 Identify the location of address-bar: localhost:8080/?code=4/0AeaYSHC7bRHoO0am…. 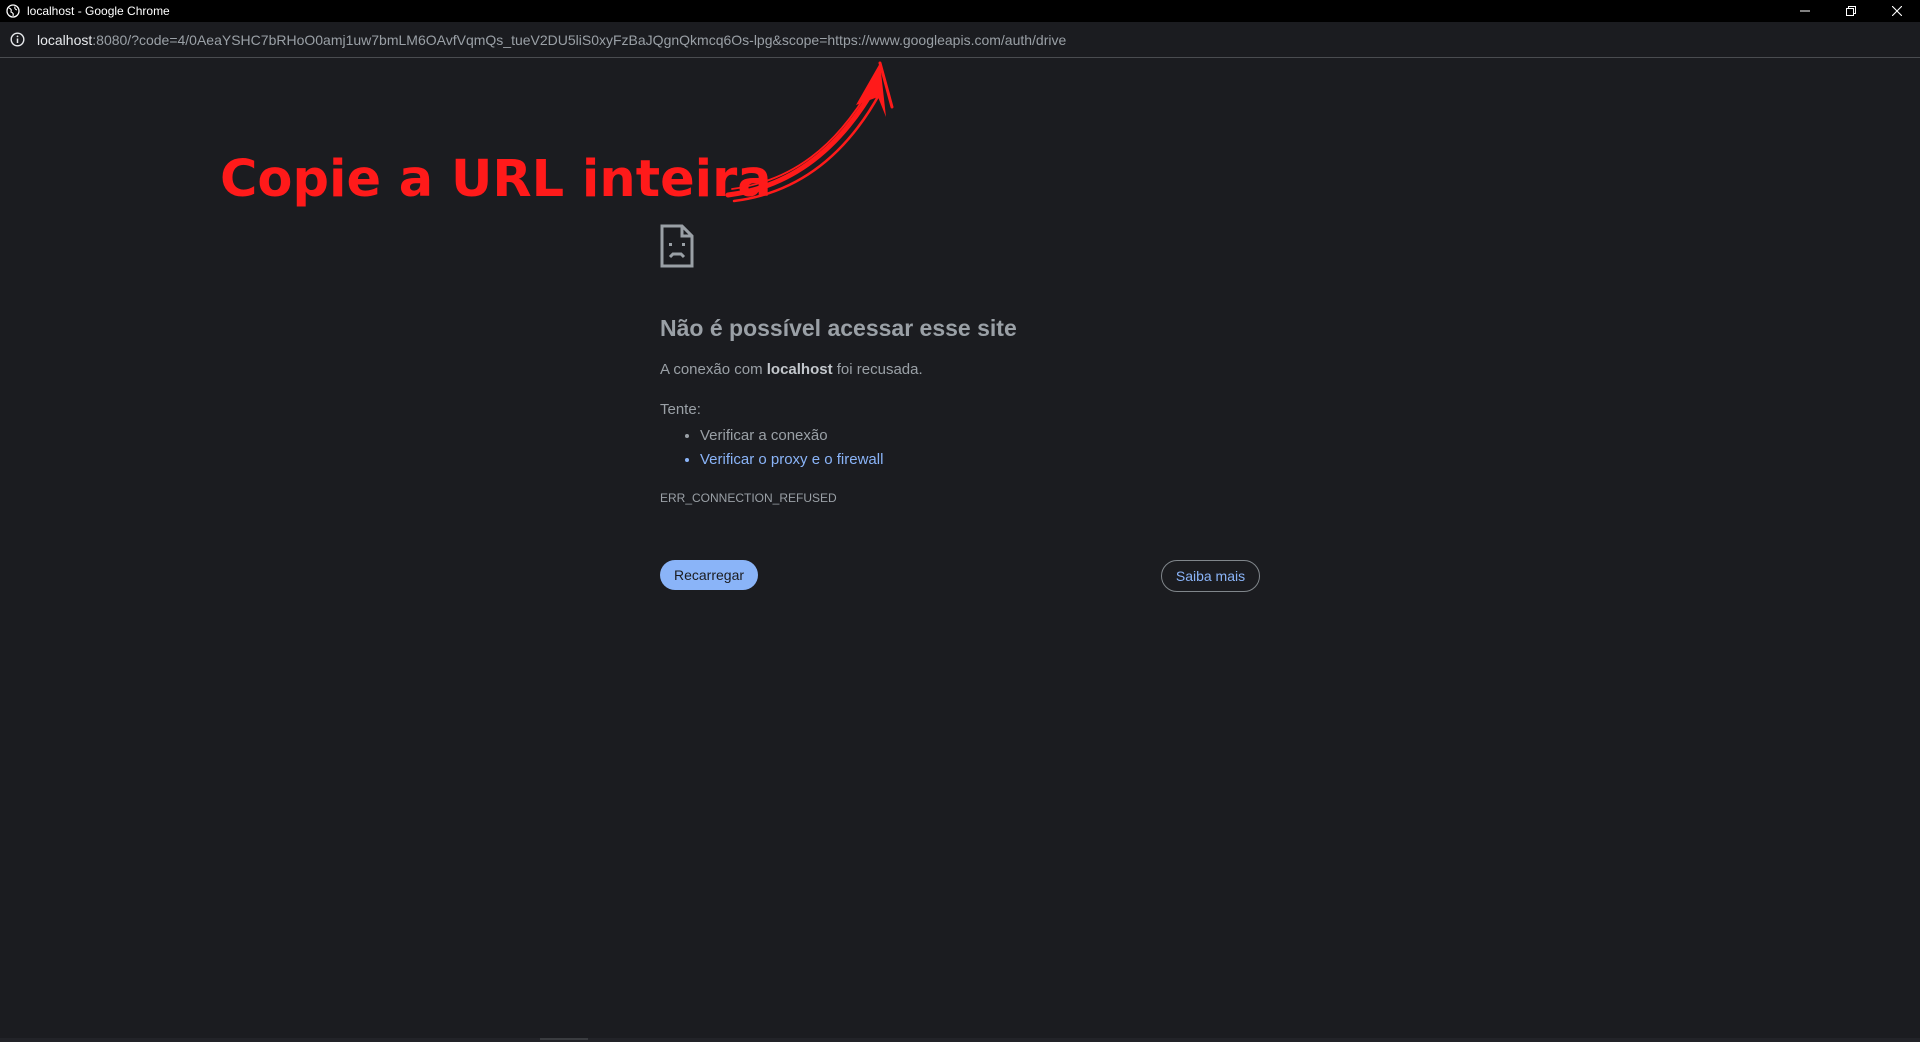
(960, 40).